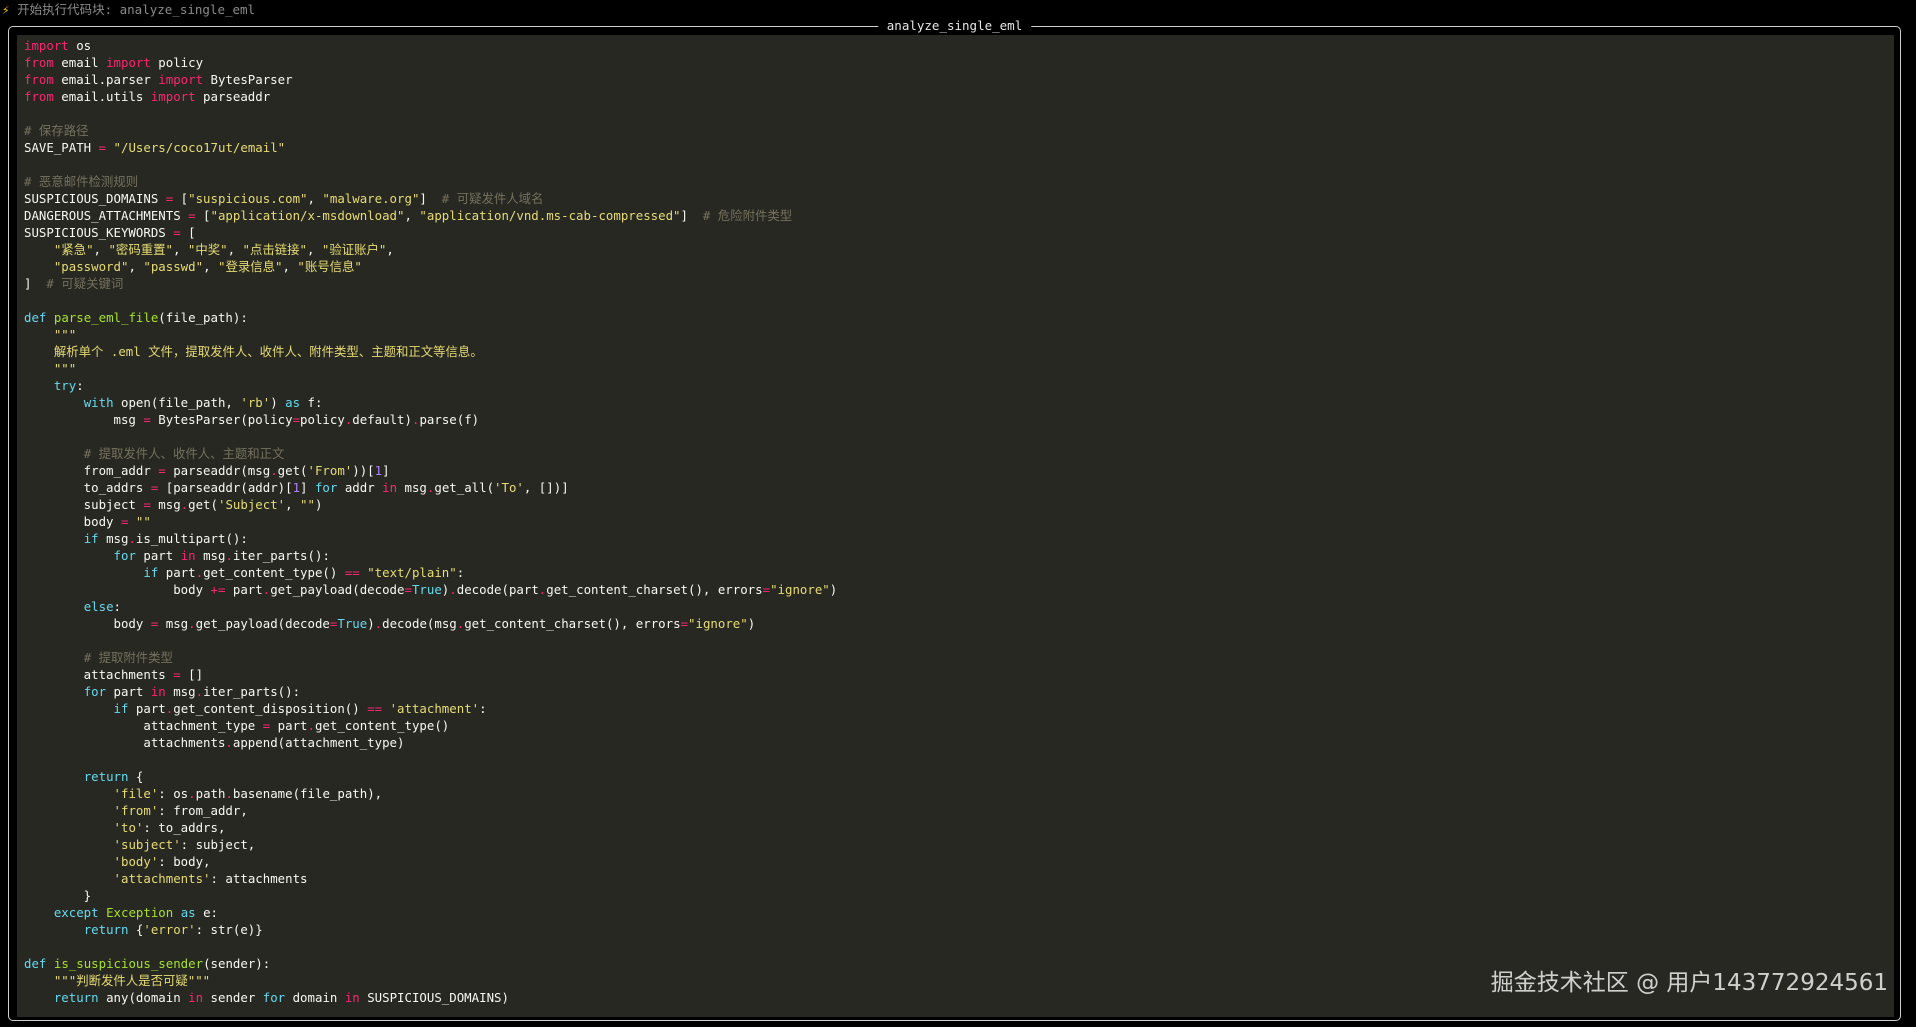 The height and width of the screenshot is (1027, 1916). Describe the element at coordinates (73, 249) in the screenshot. I see `code-token: "紧急"` at that location.